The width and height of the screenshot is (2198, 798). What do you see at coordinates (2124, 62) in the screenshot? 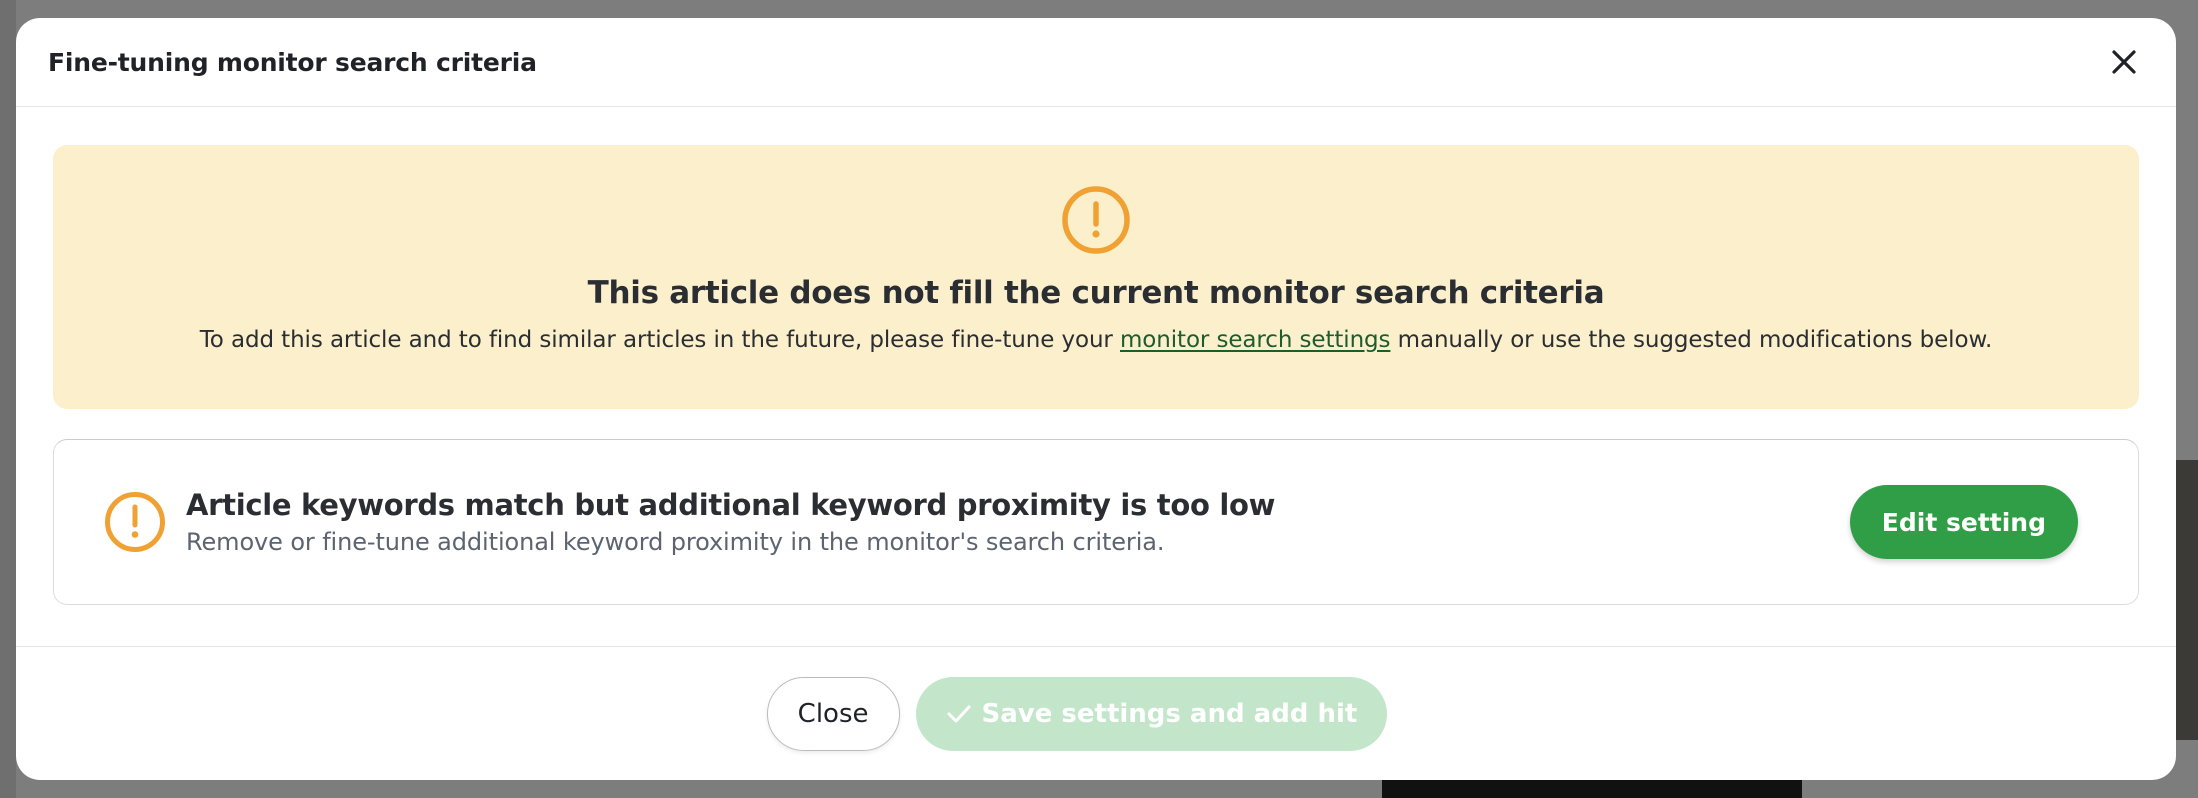
I see `close-icon` at bounding box center [2124, 62].